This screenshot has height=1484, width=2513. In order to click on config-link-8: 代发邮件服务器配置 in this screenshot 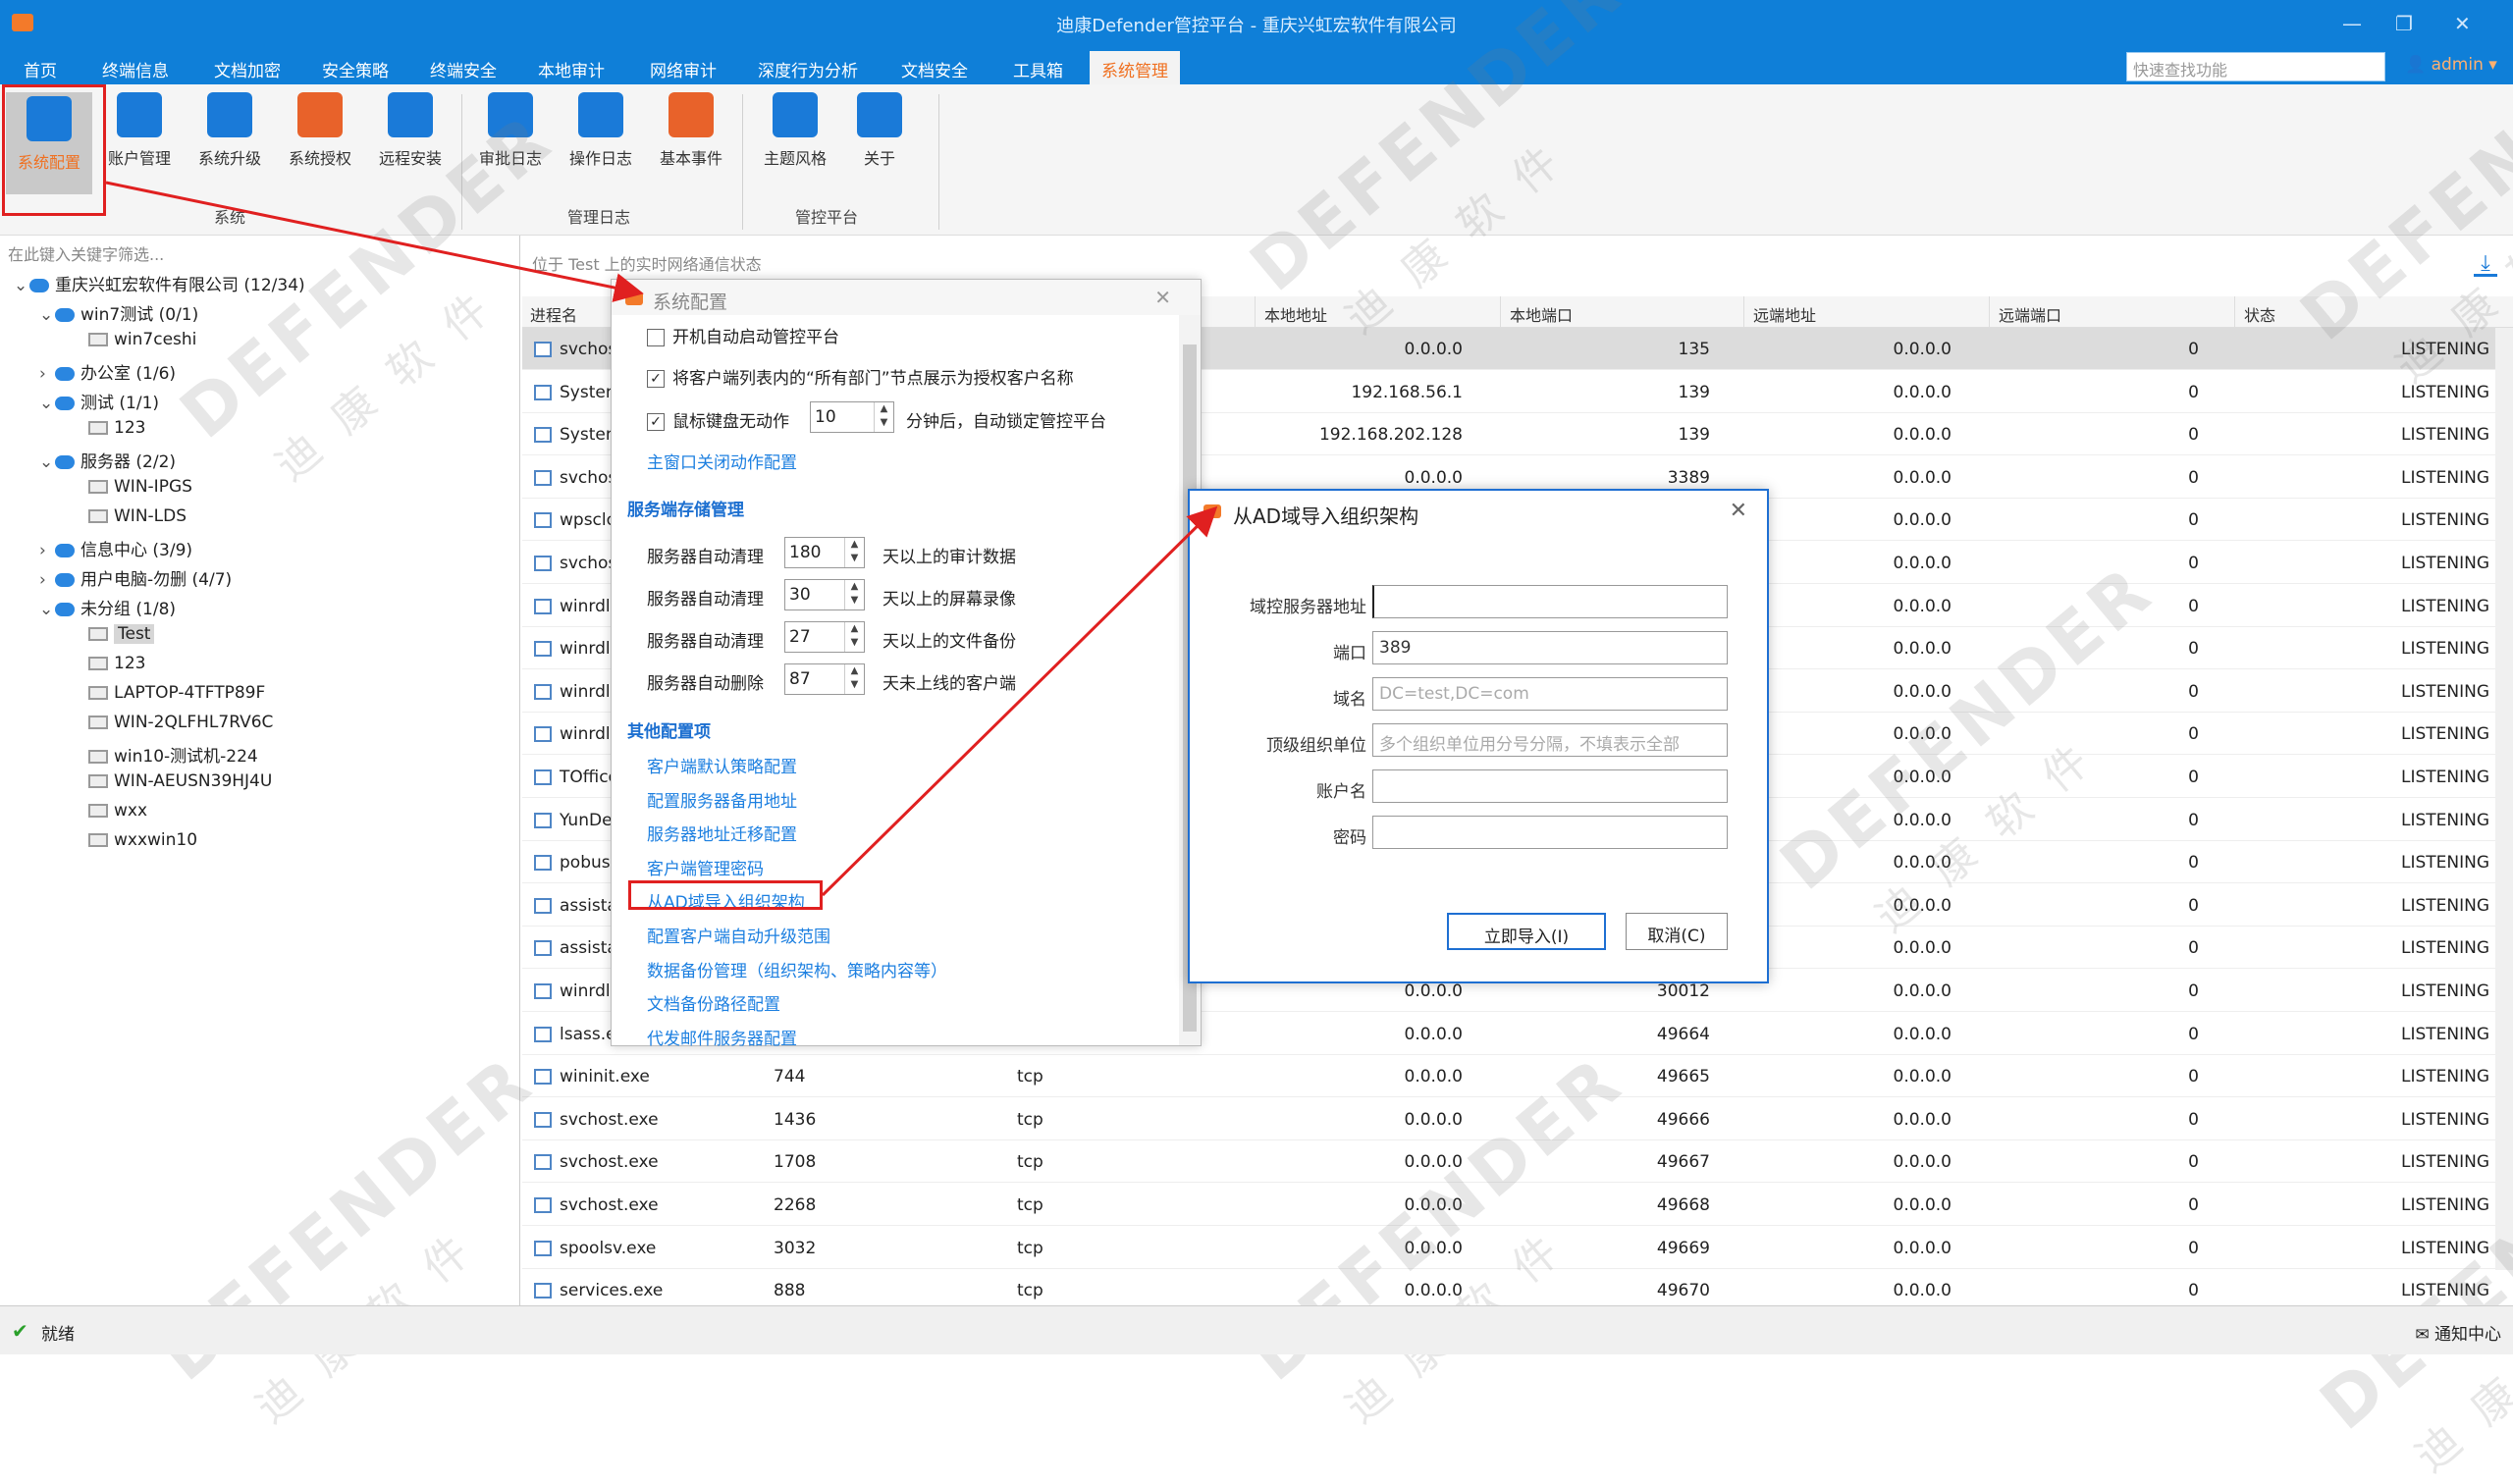, I will do `click(722, 1037)`.